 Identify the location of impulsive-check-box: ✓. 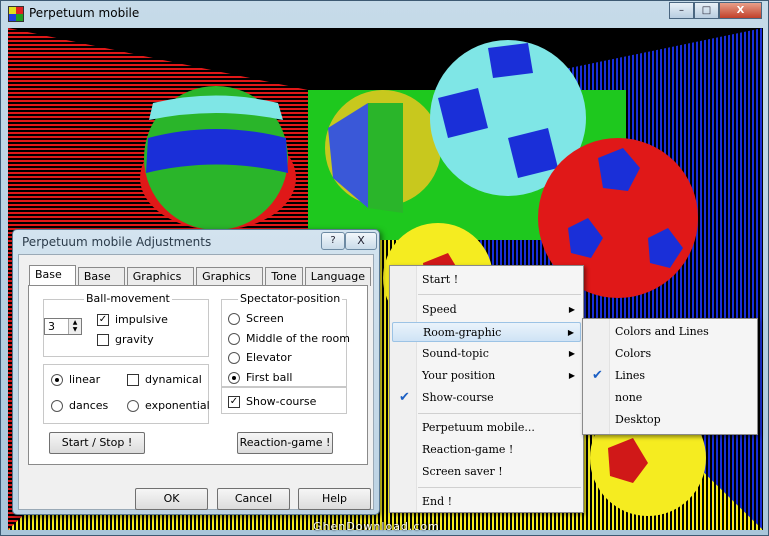
(103, 319).